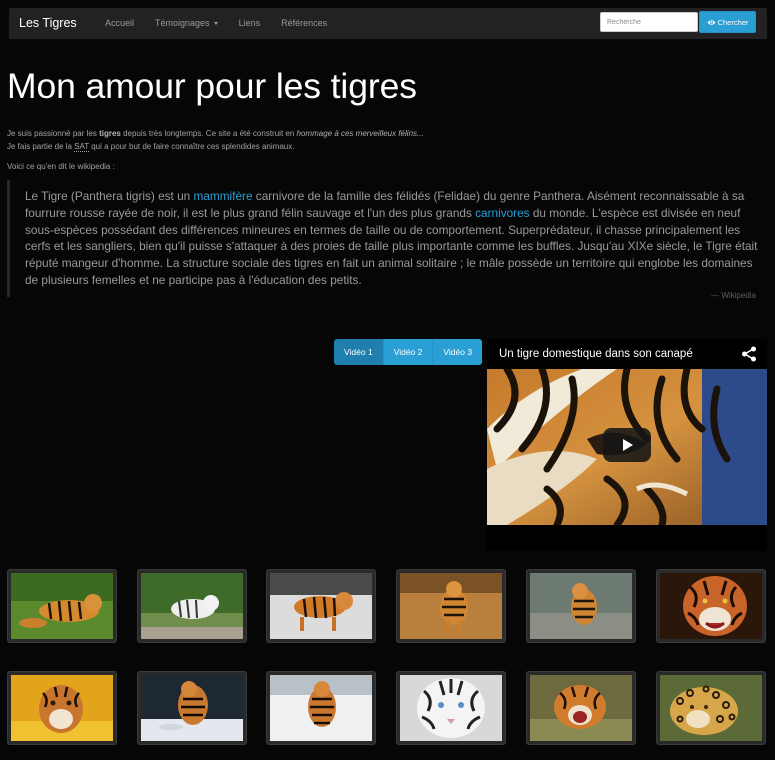  I want to click on intro-text-part: Je suis passionné par les, so click(53, 133).